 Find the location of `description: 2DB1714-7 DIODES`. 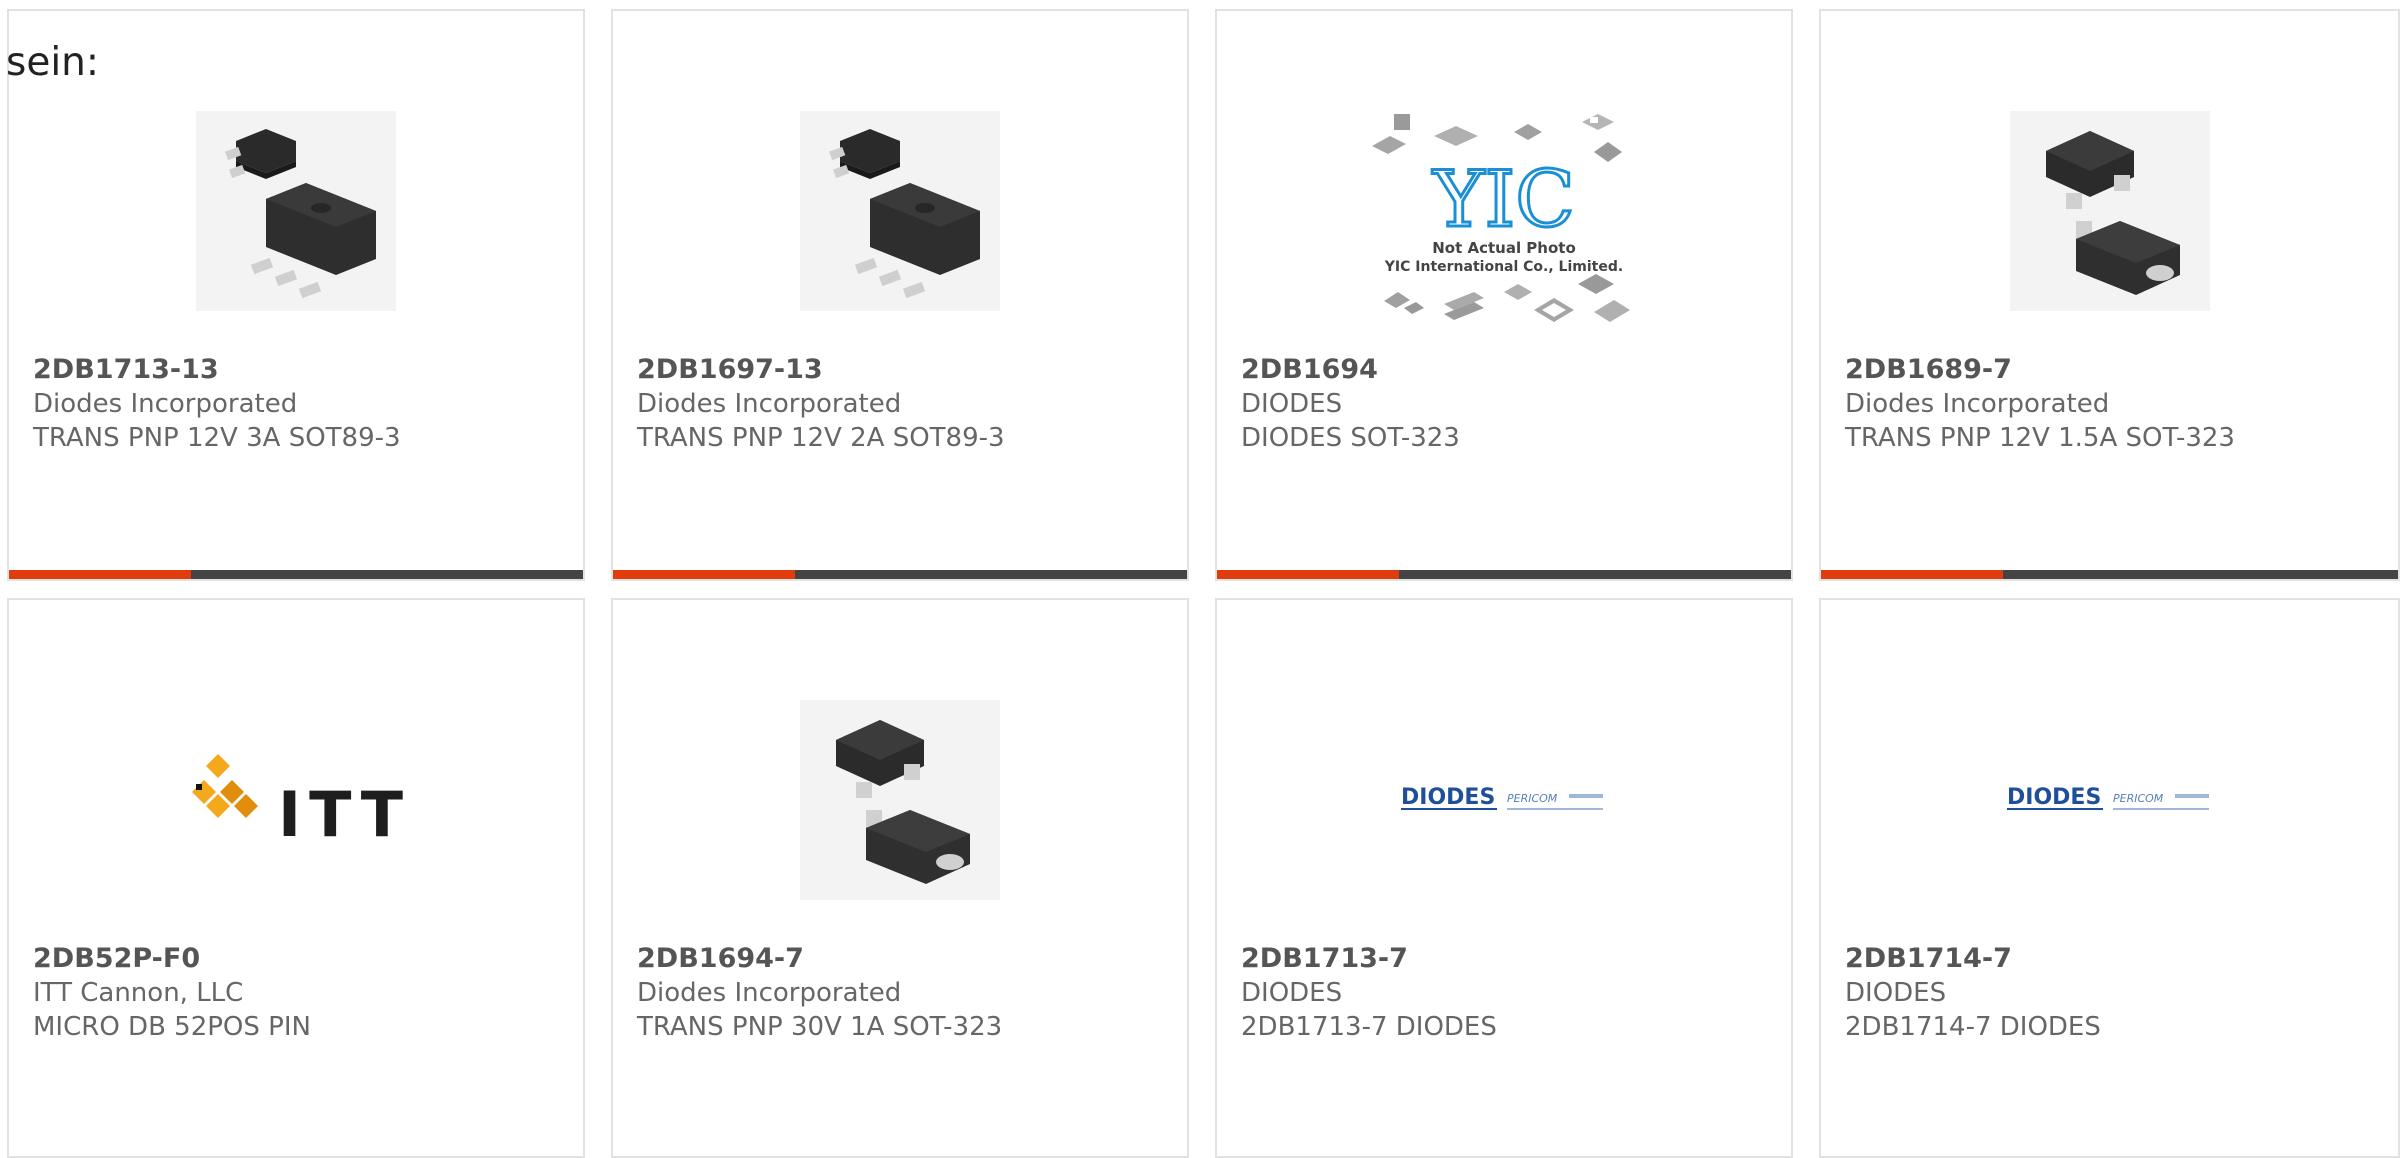

description: 2DB1714-7 DIODES is located at coordinates (1973, 1027).